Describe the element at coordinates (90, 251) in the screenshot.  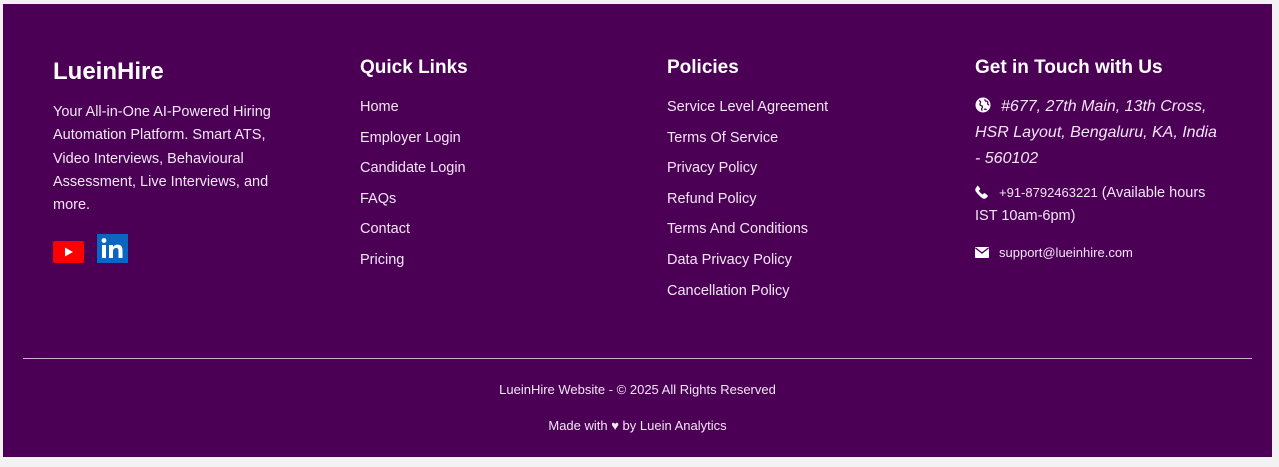
I see `social-links` at that location.